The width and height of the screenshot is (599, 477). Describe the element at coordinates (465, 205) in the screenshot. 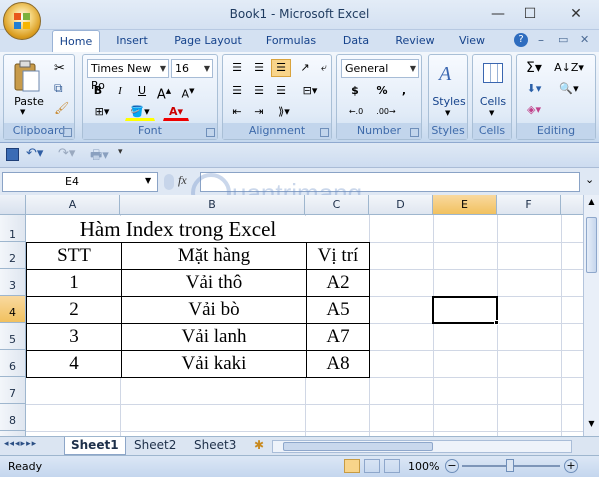

I see `column-header-e: E` at that location.